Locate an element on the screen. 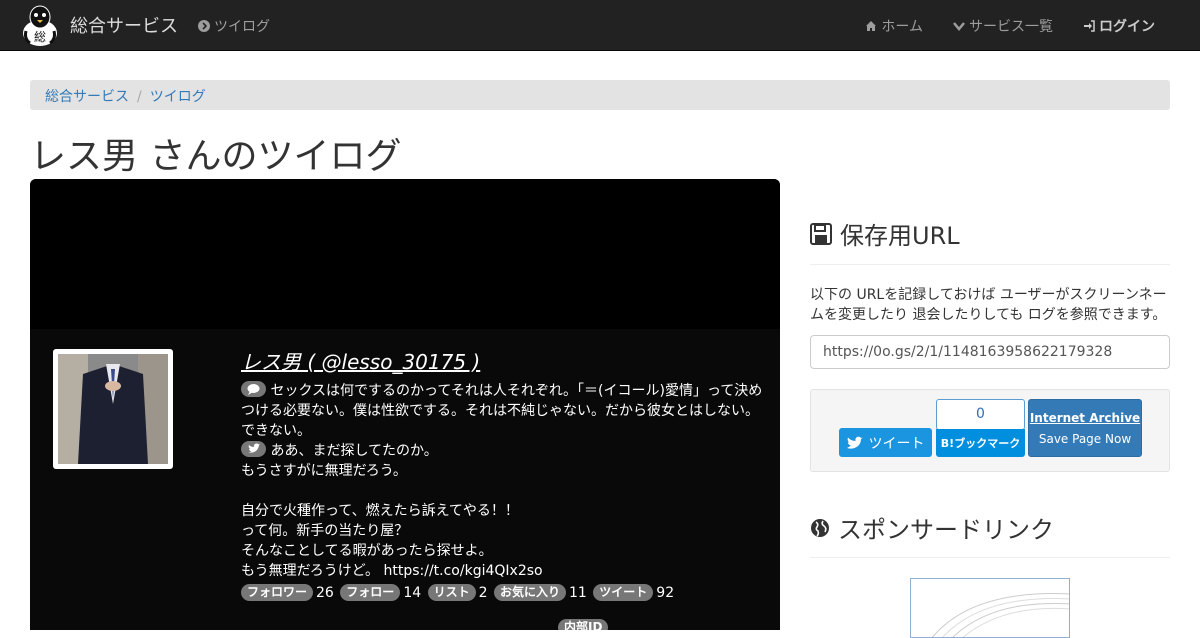 This screenshot has height=638, width=1200. favorites-badge: お気に入り is located at coordinates (529, 592).